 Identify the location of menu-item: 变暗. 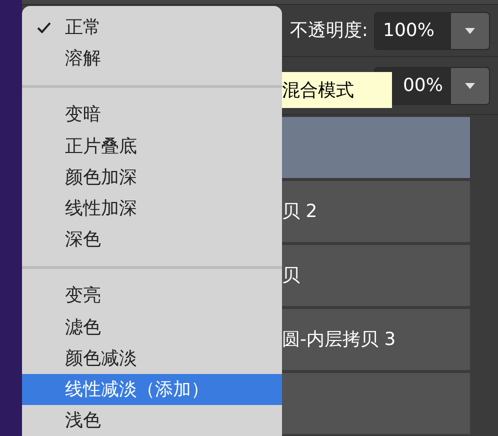
(152, 115).